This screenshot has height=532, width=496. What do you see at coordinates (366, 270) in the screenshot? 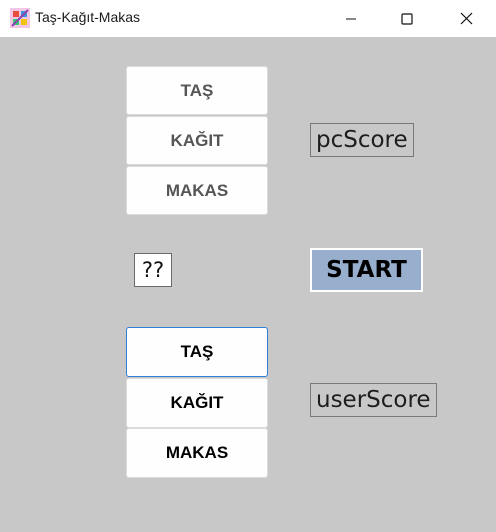
I see `start-button: START` at bounding box center [366, 270].